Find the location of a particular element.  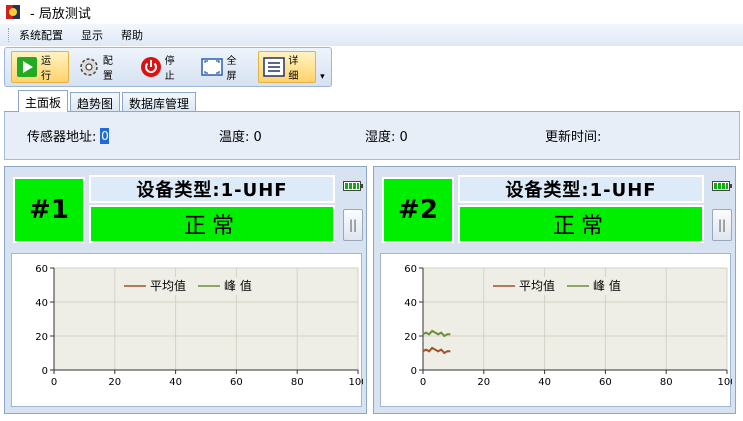

run-label: 运 行 is located at coordinates (47, 69).